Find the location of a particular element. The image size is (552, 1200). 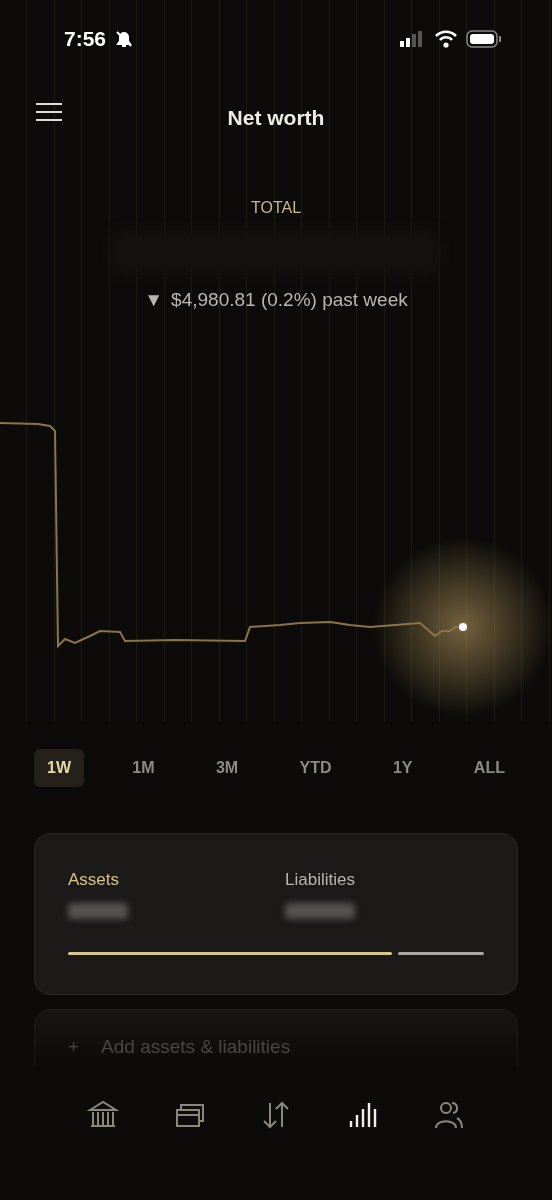

blurred-assets-amount is located at coordinates (98, 911).